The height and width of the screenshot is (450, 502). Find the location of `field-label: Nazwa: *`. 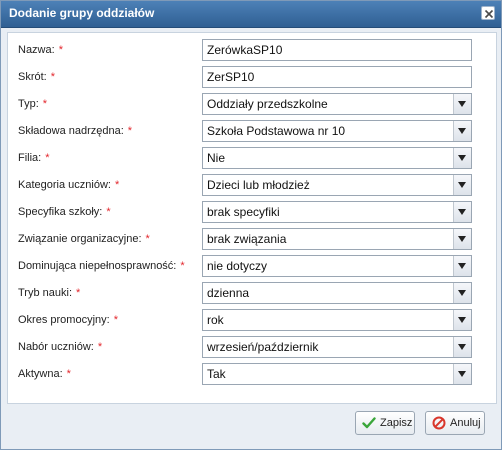

field-label: Nazwa: * is located at coordinates (40, 50).